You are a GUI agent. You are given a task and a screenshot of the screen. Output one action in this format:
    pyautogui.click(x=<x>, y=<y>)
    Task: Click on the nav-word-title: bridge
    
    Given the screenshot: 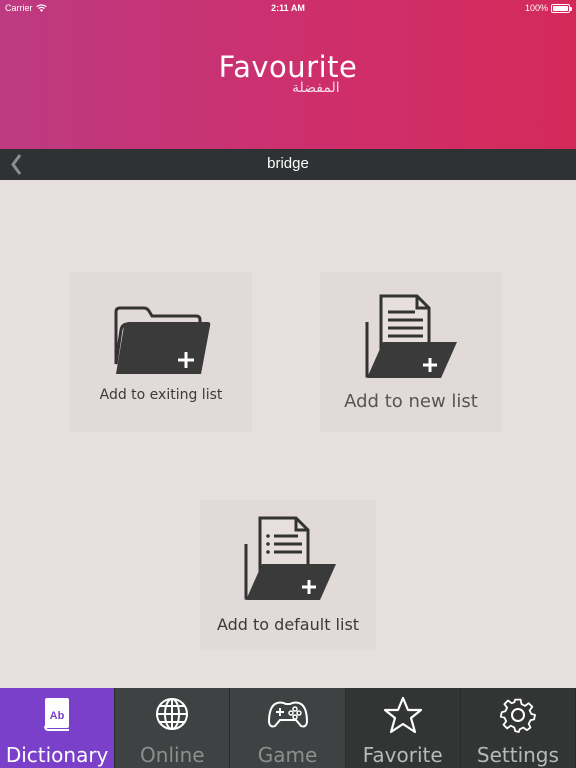 What is the action you would take?
    pyautogui.click(x=288, y=163)
    